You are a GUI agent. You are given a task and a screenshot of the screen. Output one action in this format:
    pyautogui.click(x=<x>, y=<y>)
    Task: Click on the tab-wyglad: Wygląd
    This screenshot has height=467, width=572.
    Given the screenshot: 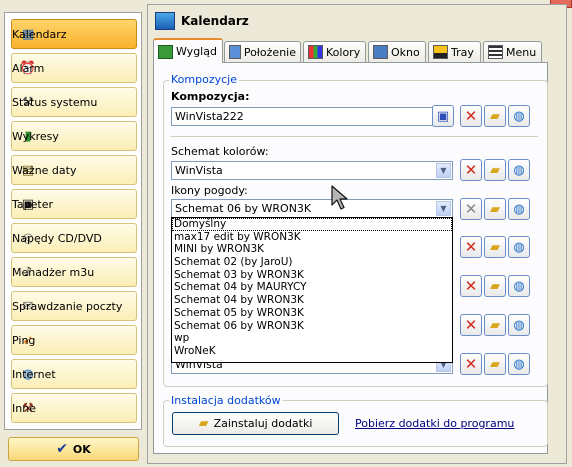 What is the action you would take?
    pyautogui.click(x=188, y=50)
    